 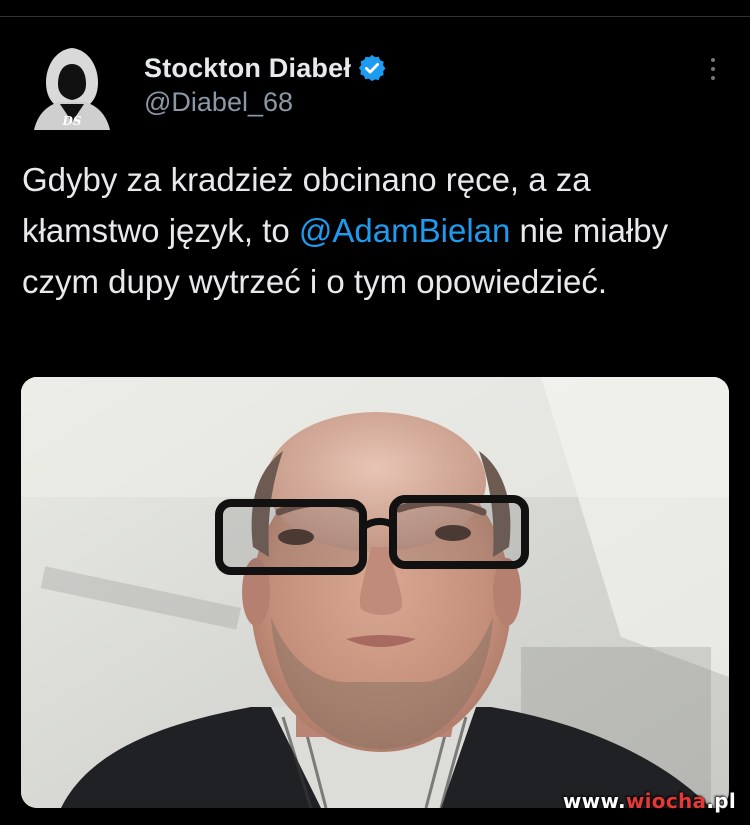 What do you see at coordinates (71, 121) in the screenshot?
I see `avatar-monogram: DS` at bounding box center [71, 121].